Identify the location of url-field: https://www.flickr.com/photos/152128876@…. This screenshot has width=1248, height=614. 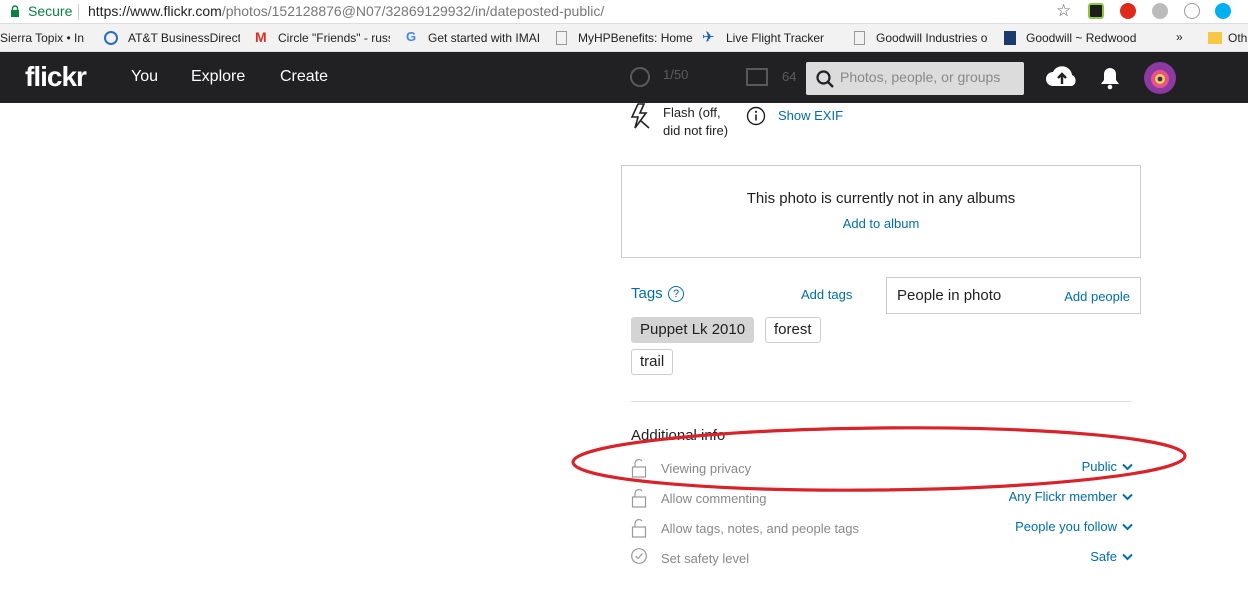
(346, 11).